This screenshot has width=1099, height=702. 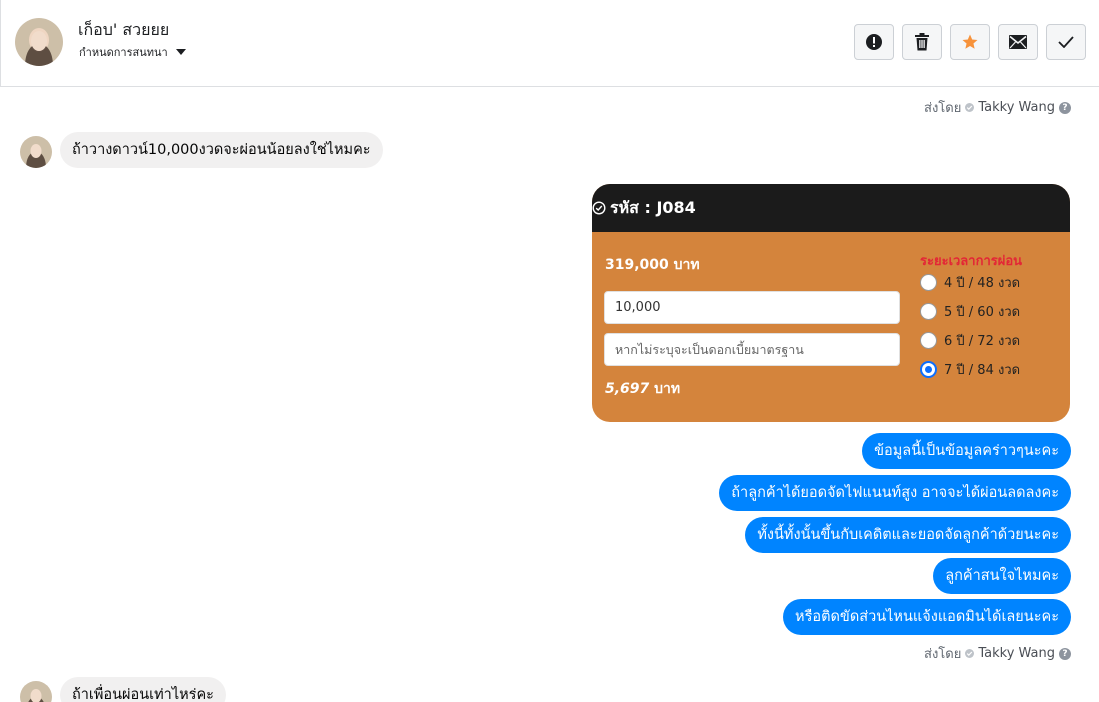 I want to click on term-title: ระยะเวลาการผ่อน, so click(x=971, y=261).